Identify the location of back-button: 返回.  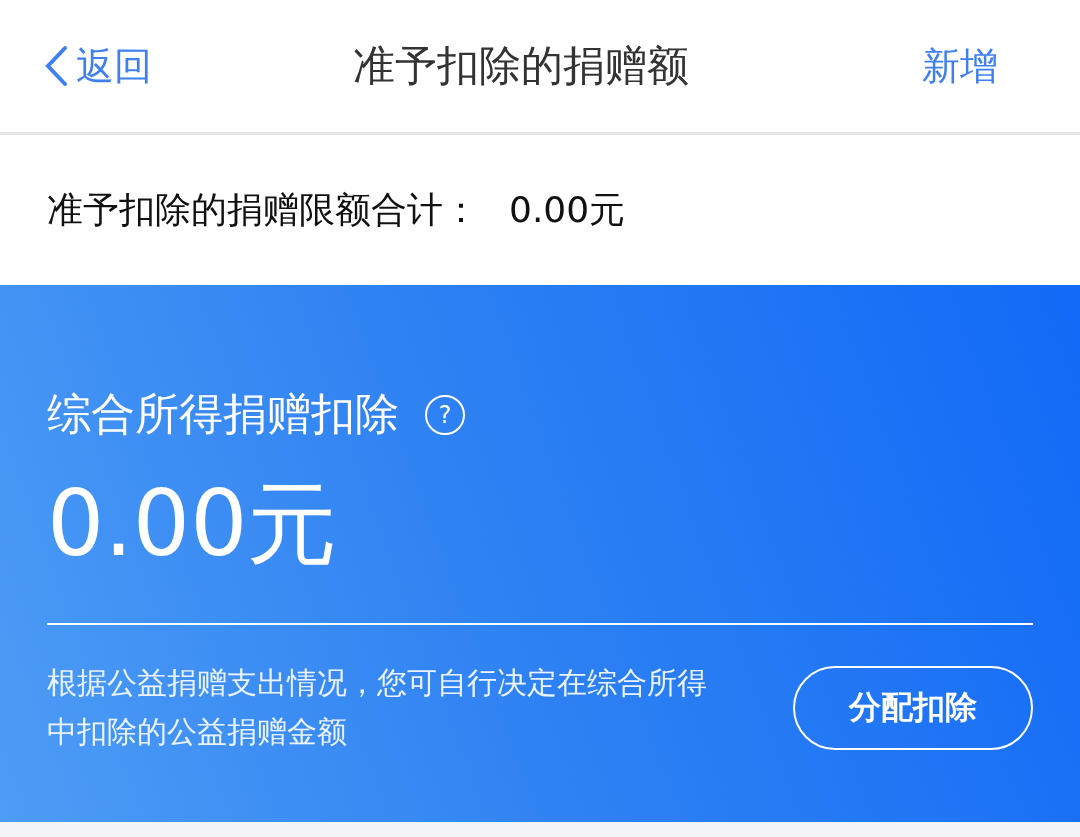
(98, 66).